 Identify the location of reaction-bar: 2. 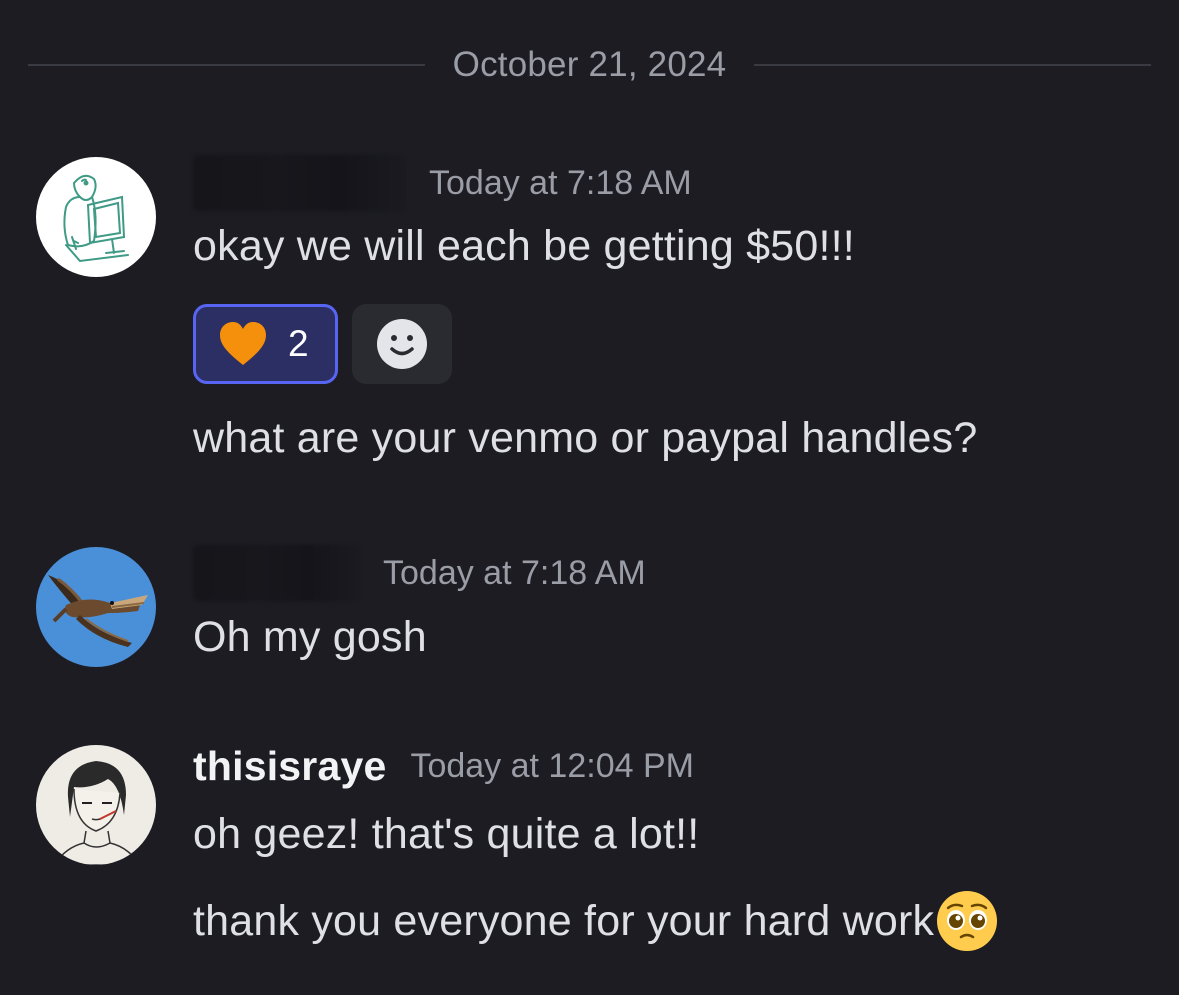
(322, 344).